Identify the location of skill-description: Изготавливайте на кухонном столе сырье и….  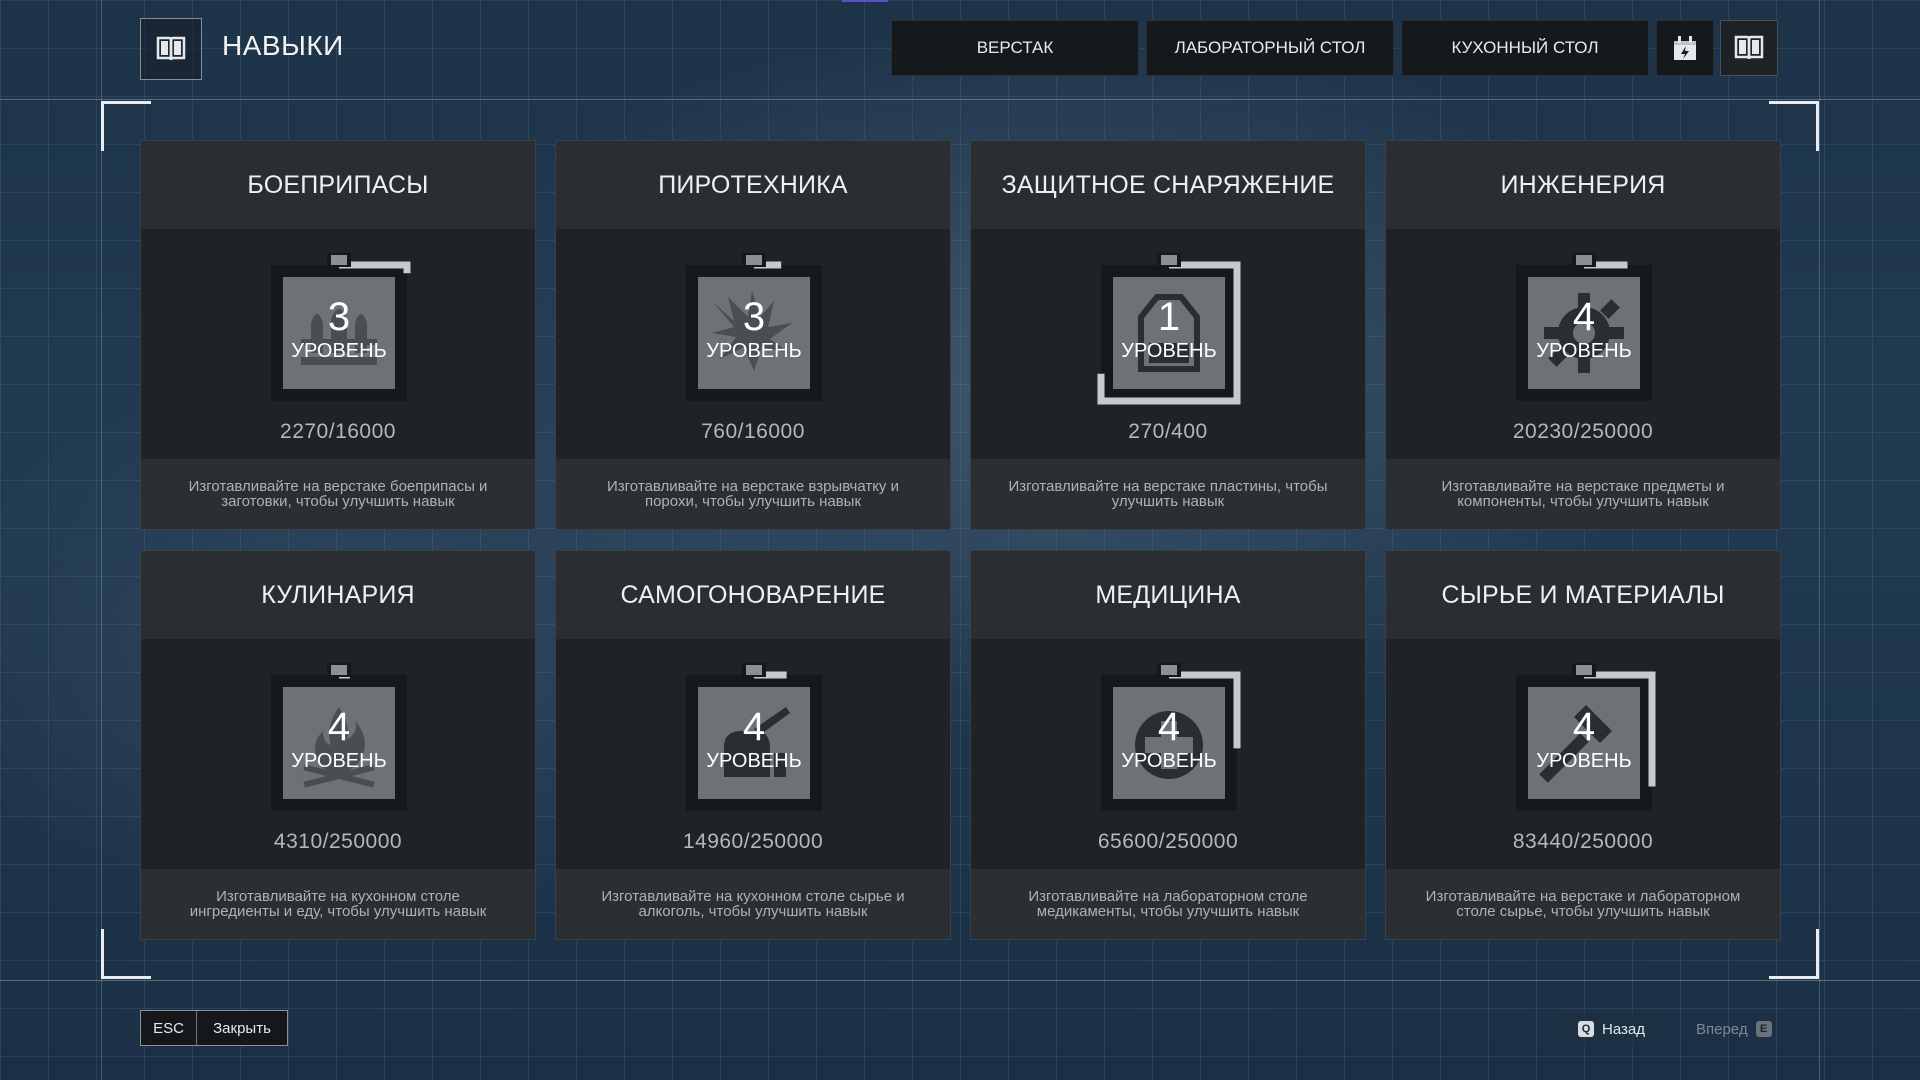
(753, 904).